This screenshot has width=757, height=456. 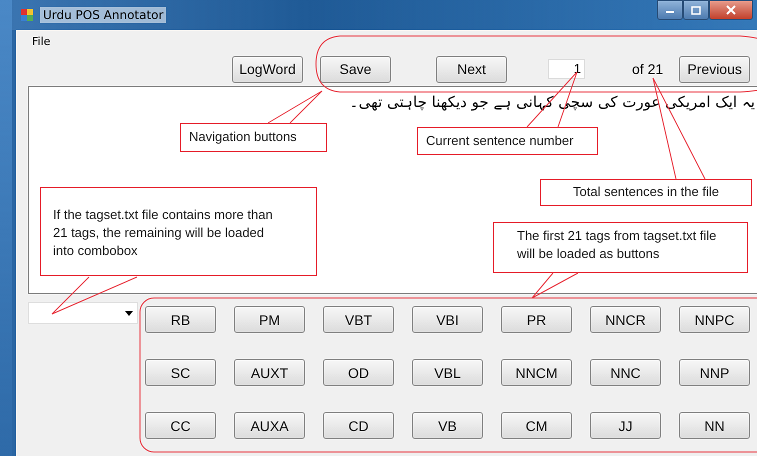 I want to click on tag-button: NN, so click(x=714, y=425).